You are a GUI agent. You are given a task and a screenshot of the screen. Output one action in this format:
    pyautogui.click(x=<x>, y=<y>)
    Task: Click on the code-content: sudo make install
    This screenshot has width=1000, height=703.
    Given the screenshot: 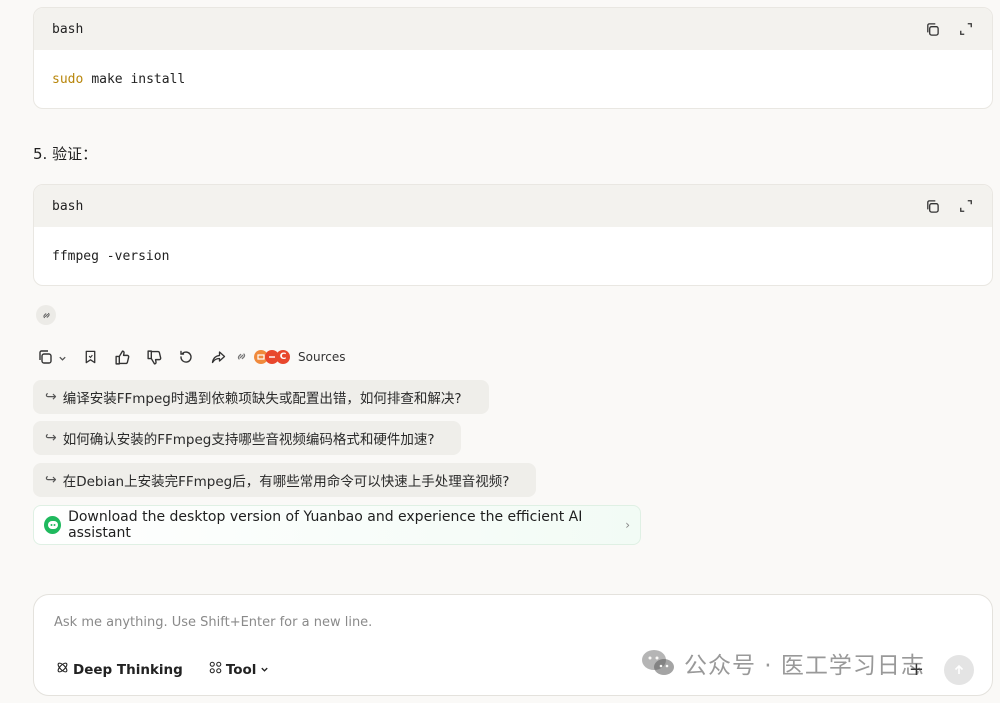 What is the action you would take?
    pyautogui.click(x=513, y=79)
    